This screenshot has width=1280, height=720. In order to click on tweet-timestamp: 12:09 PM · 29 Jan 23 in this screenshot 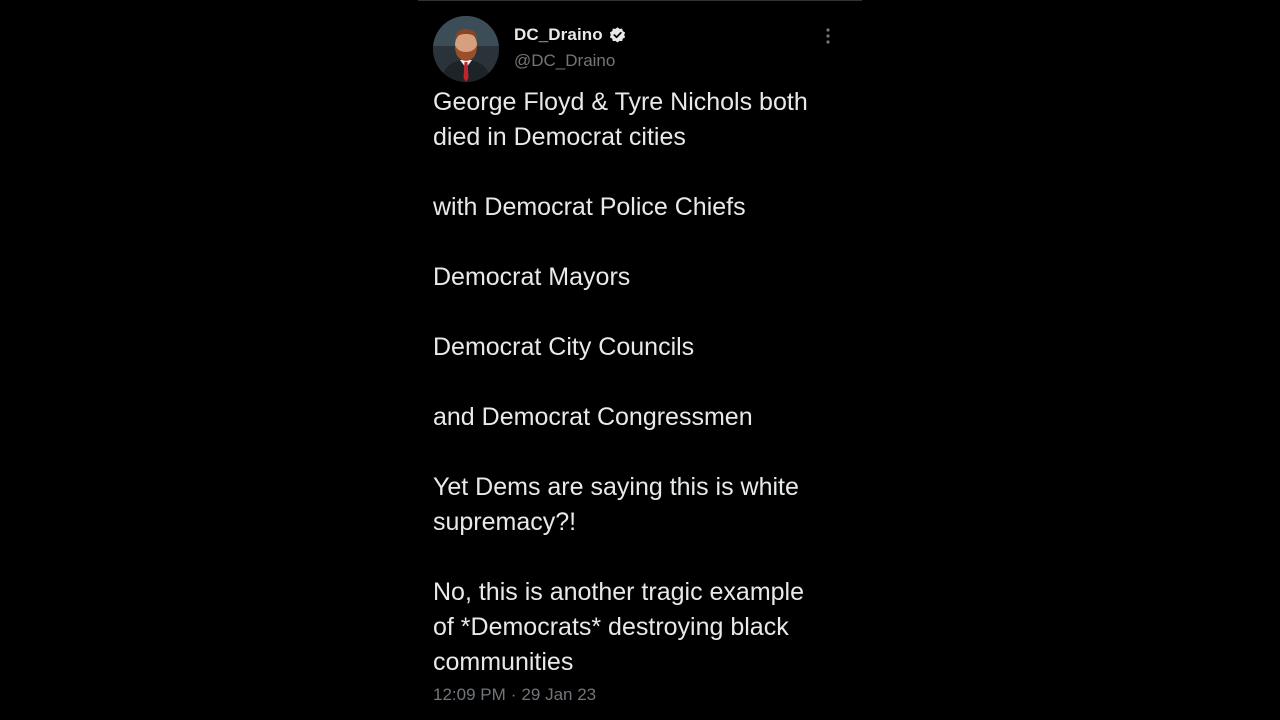, I will do `click(514, 695)`.